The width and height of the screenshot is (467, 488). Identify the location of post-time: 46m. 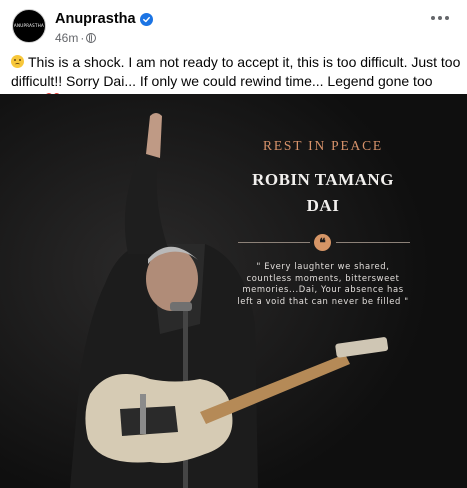
(66, 38).